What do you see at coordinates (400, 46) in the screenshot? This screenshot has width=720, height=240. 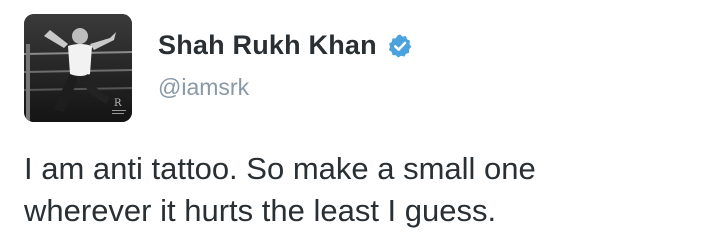 I see `verified-badge-icon` at bounding box center [400, 46].